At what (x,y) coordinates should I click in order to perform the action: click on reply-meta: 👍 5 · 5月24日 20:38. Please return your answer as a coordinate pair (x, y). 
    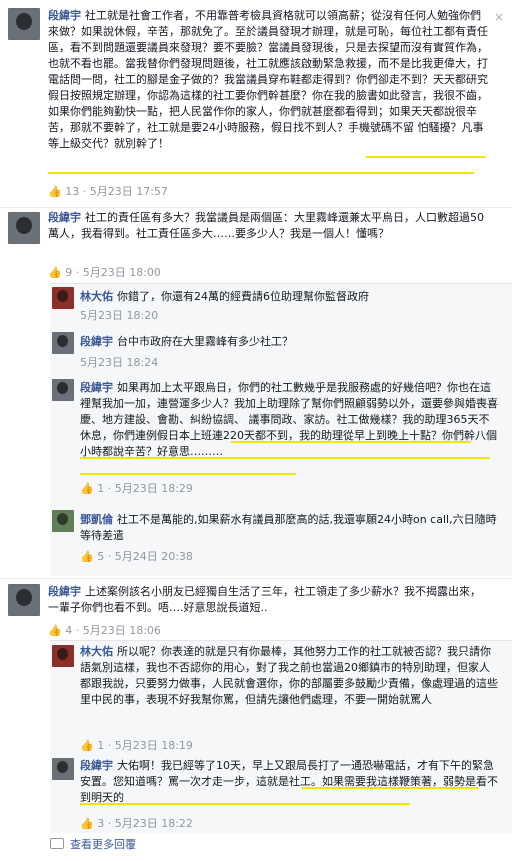
    Looking at the image, I should click on (136, 556).